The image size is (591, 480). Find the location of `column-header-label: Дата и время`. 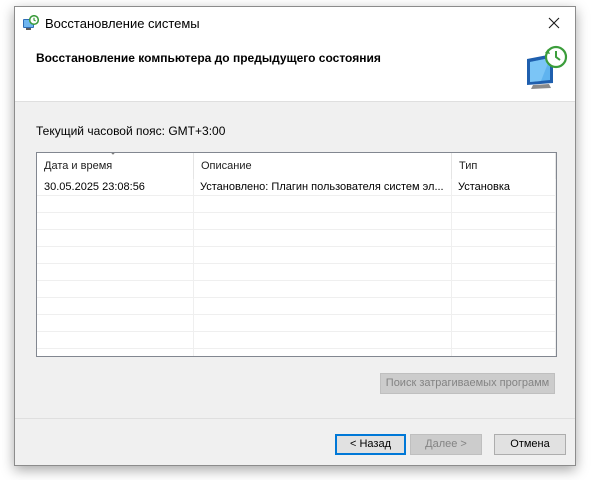

column-header-label: Дата и время is located at coordinates (78, 166).